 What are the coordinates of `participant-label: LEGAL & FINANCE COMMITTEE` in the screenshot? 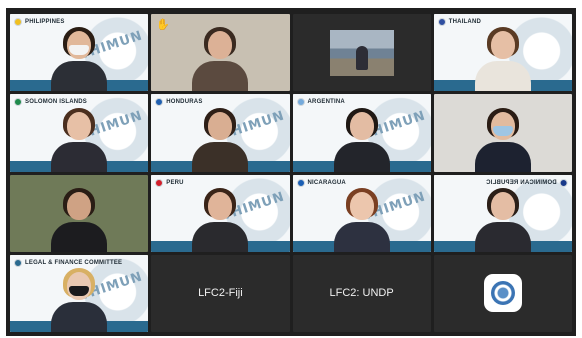 It's located at (68, 262).